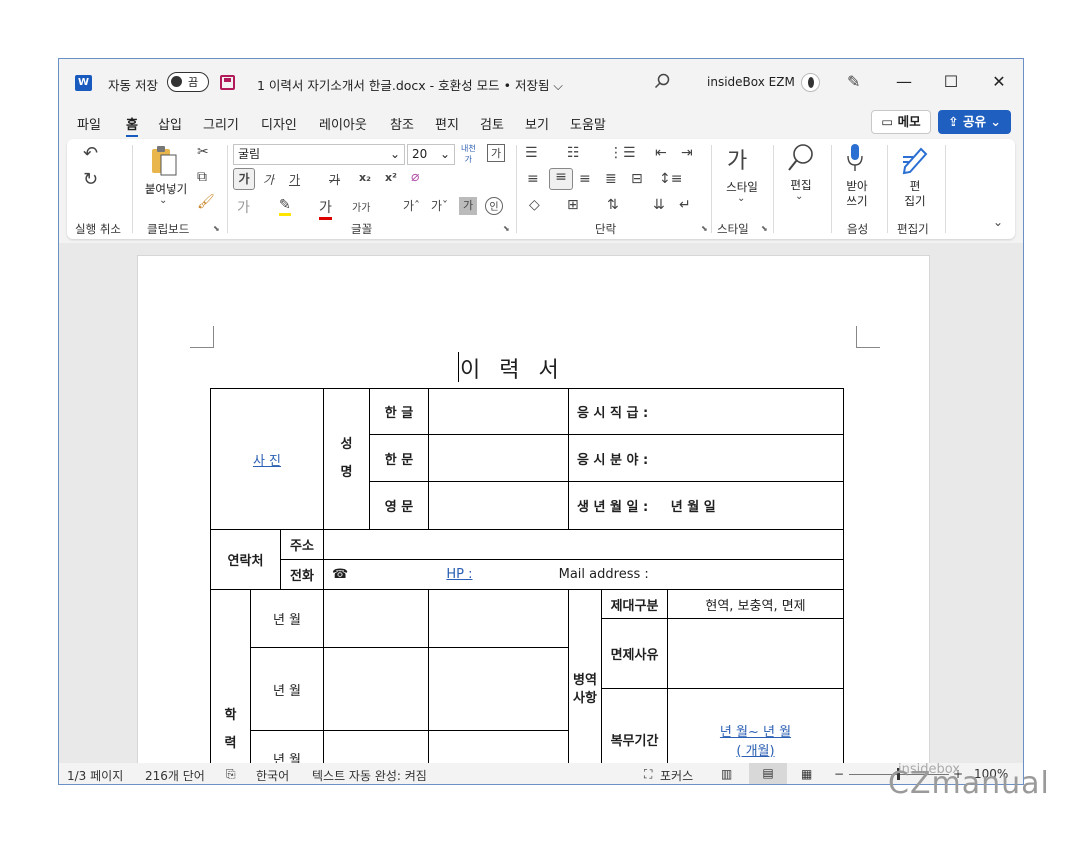  I want to click on align-right-icon: ≡, so click(585, 179).